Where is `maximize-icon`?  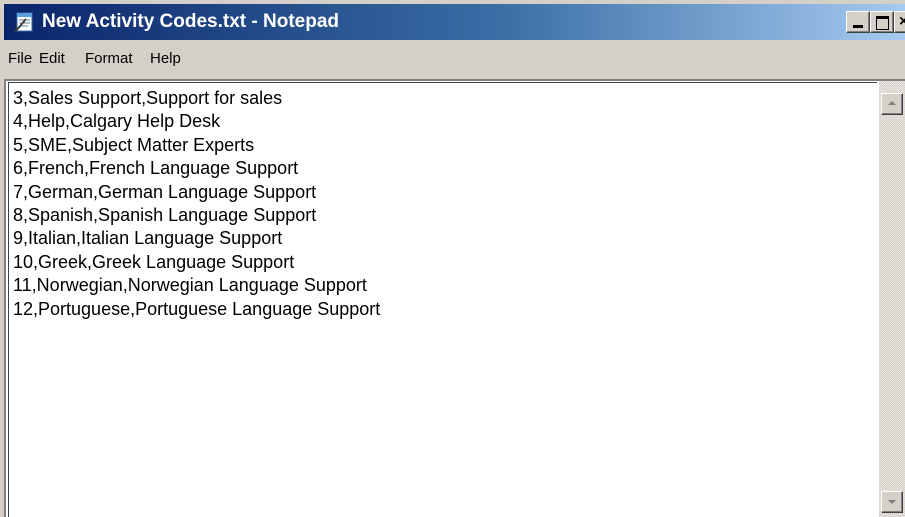
maximize-icon is located at coordinates (882, 23).